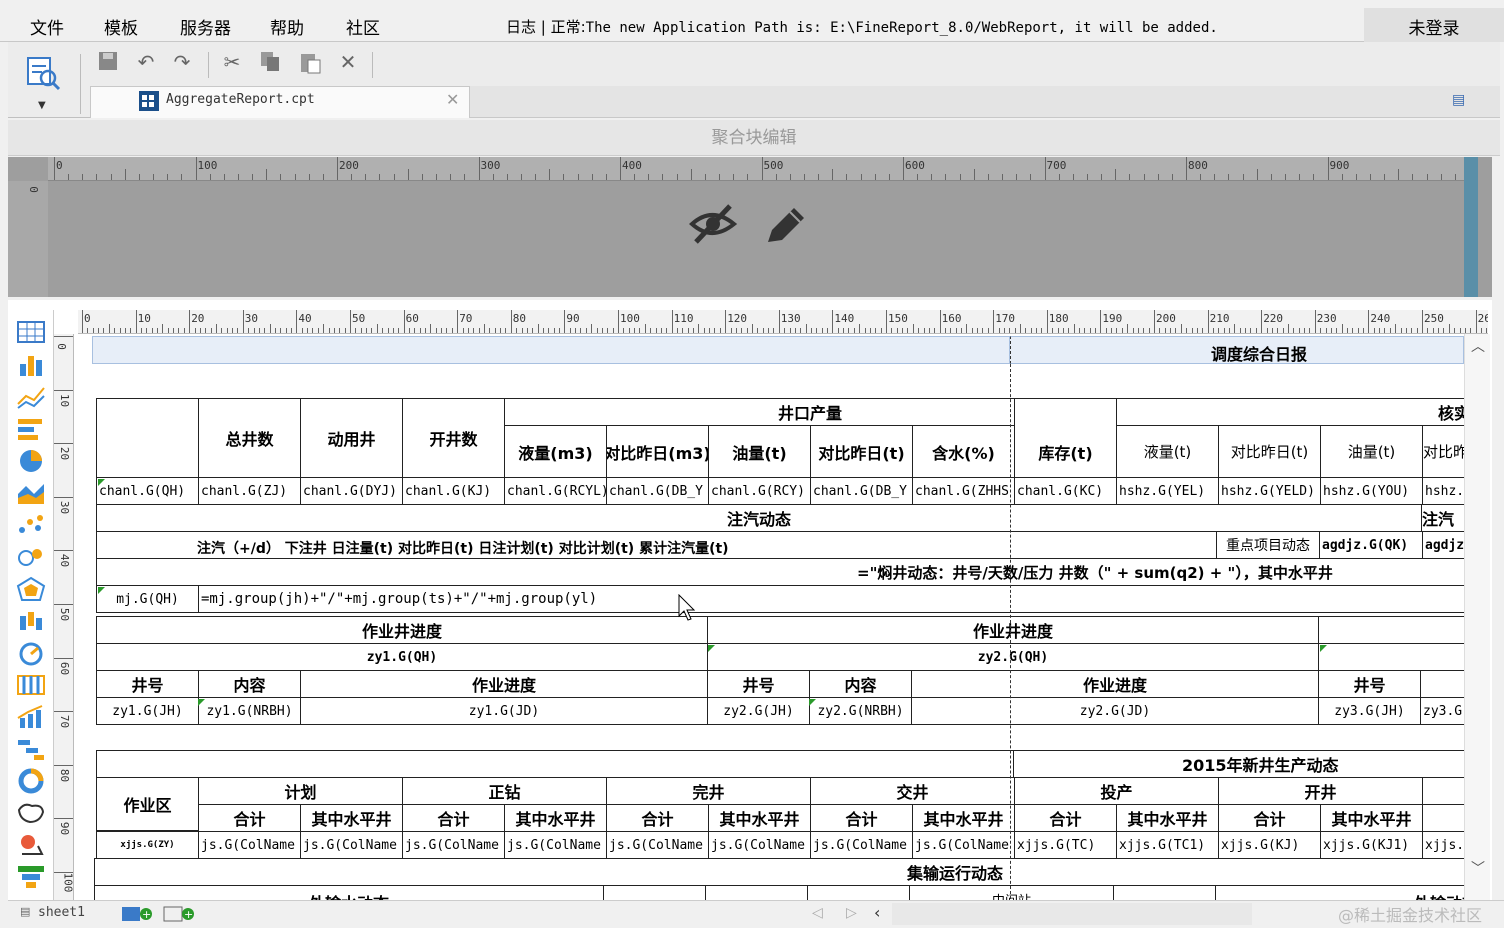 The height and width of the screenshot is (928, 1504). I want to click on cell-cut-b, so click(756, 892).